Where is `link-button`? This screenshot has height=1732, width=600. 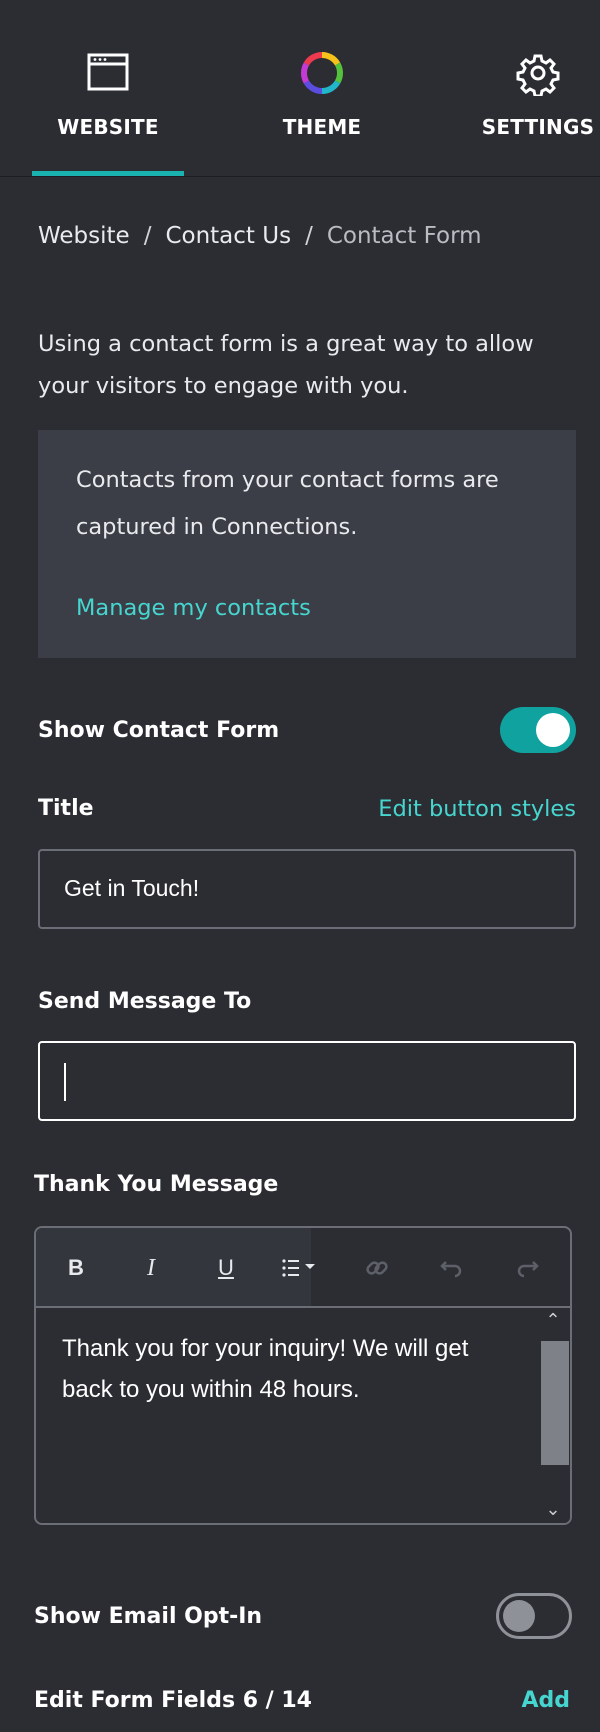 link-button is located at coordinates (377, 1268).